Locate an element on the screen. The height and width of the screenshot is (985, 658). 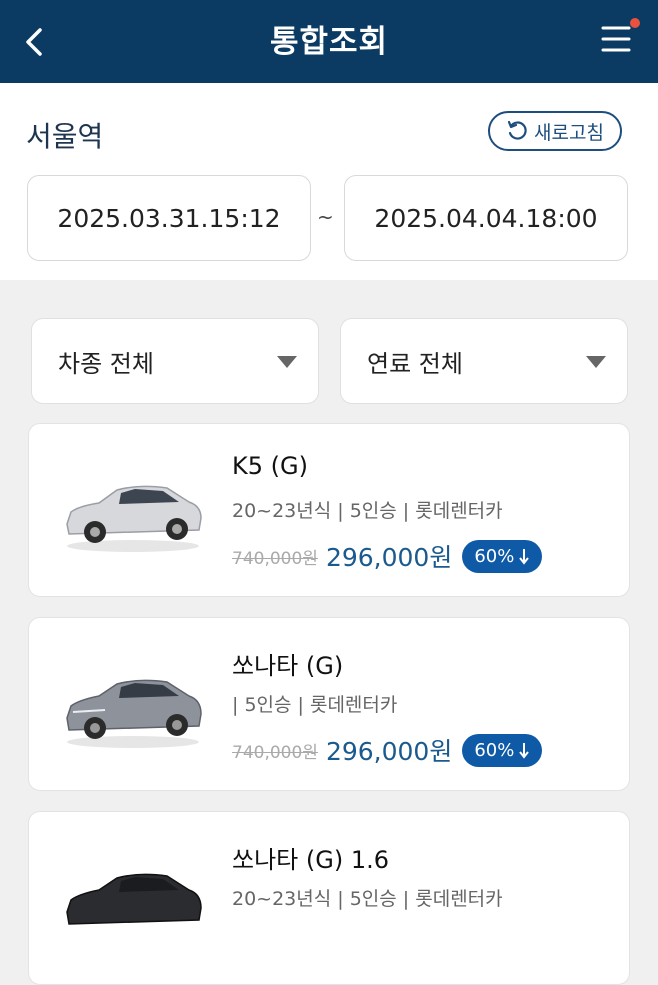
menu-button is located at coordinates (620, 38).